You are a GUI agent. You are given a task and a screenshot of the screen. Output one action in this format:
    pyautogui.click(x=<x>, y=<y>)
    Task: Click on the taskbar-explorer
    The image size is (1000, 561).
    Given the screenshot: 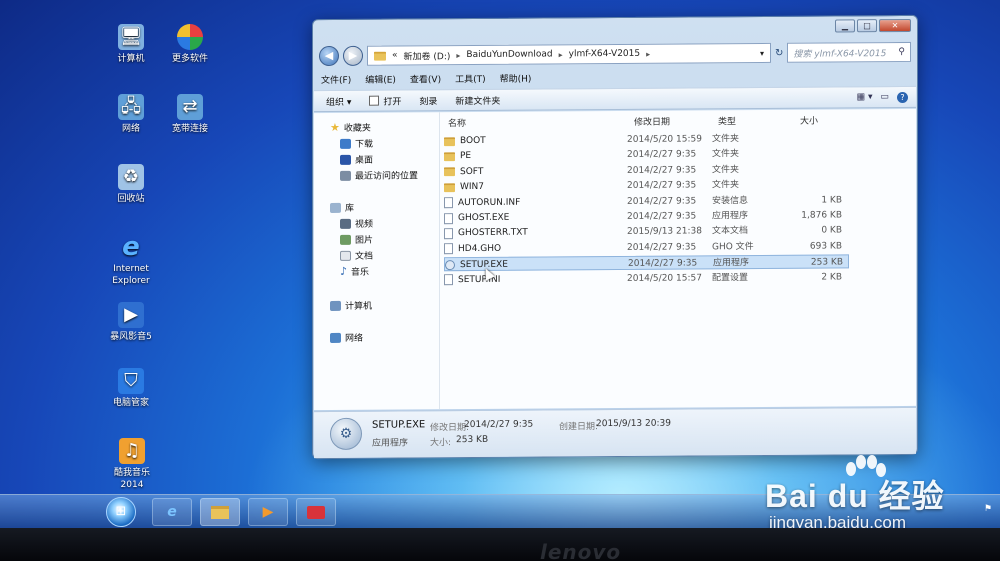 What is the action you would take?
    pyautogui.click(x=220, y=512)
    